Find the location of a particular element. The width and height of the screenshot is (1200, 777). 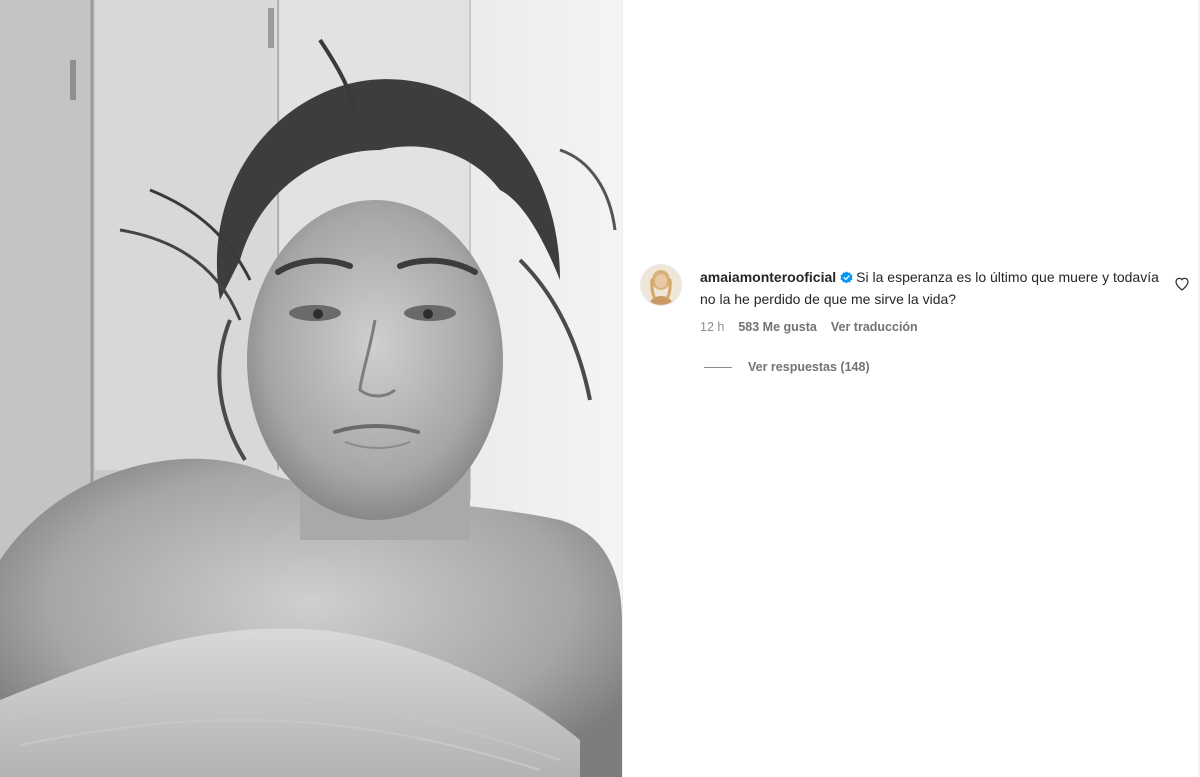

avatar is located at coordinates (661, 285).